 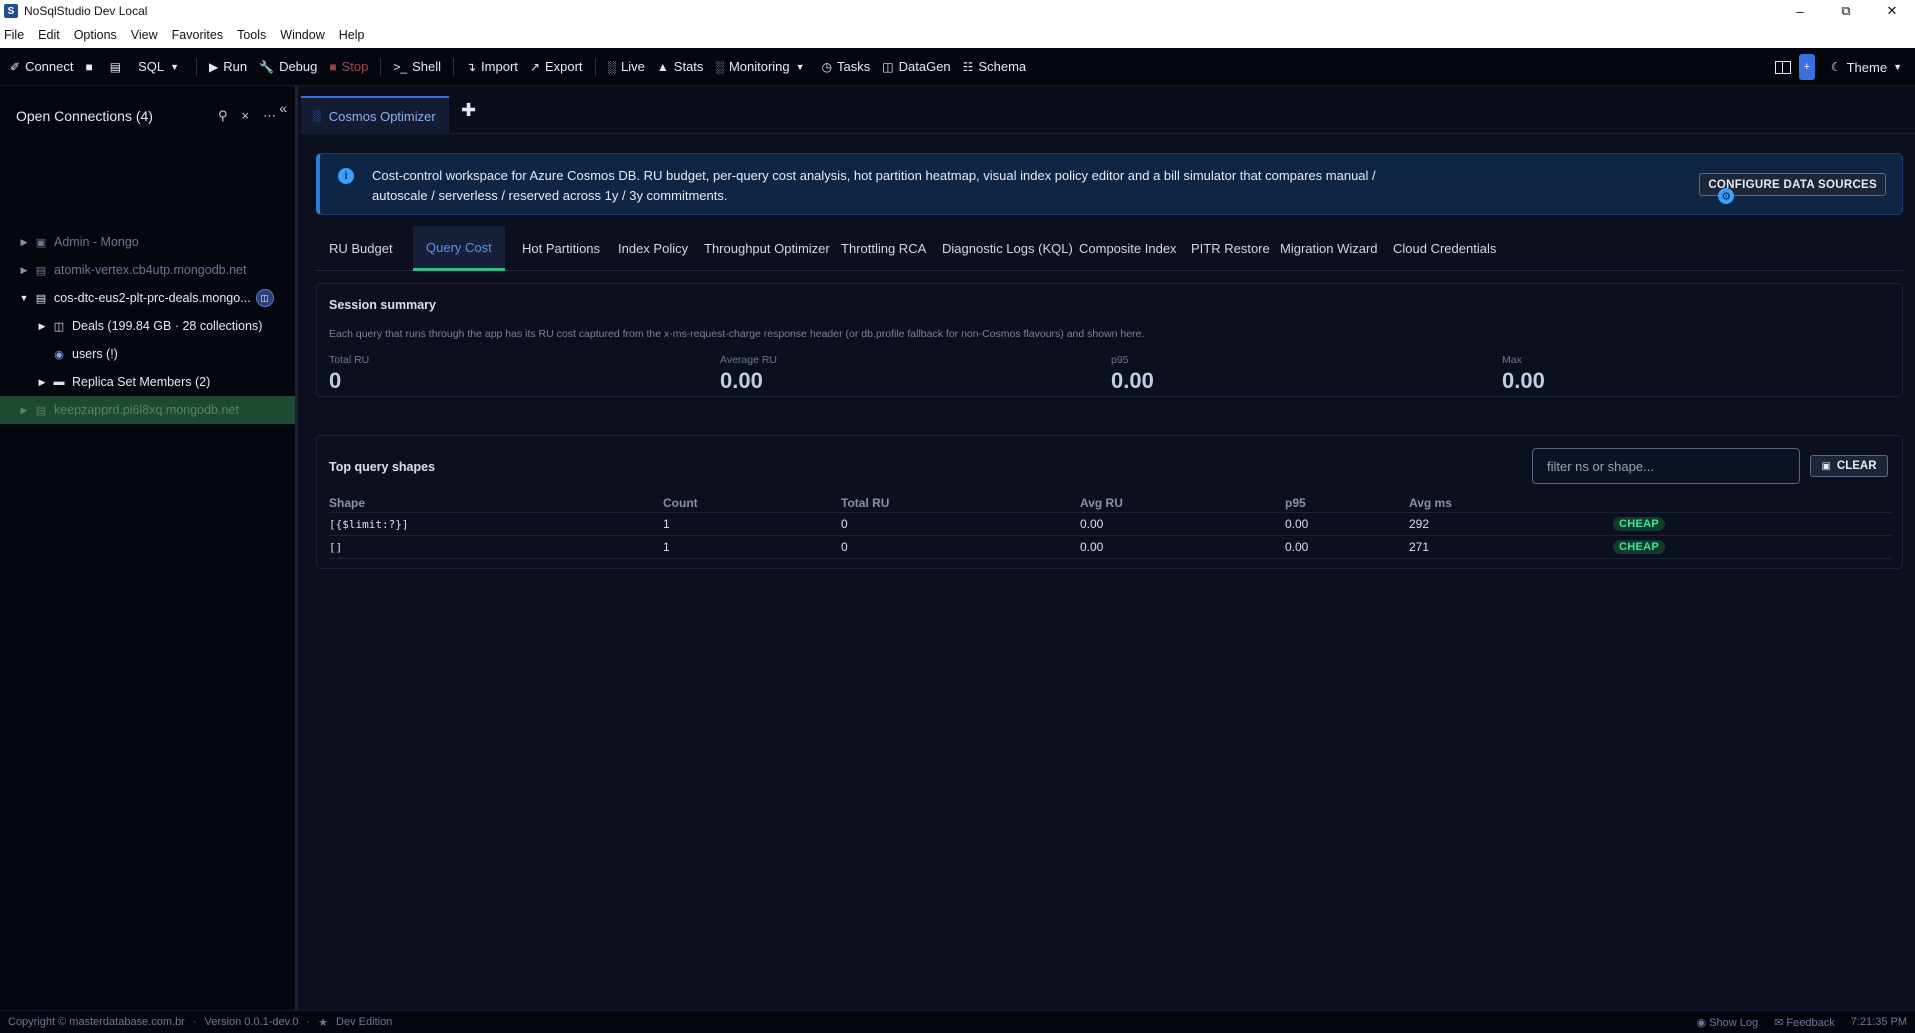 I want to click on tab-query-cost: Query Cost, so click(x=459, y=248).